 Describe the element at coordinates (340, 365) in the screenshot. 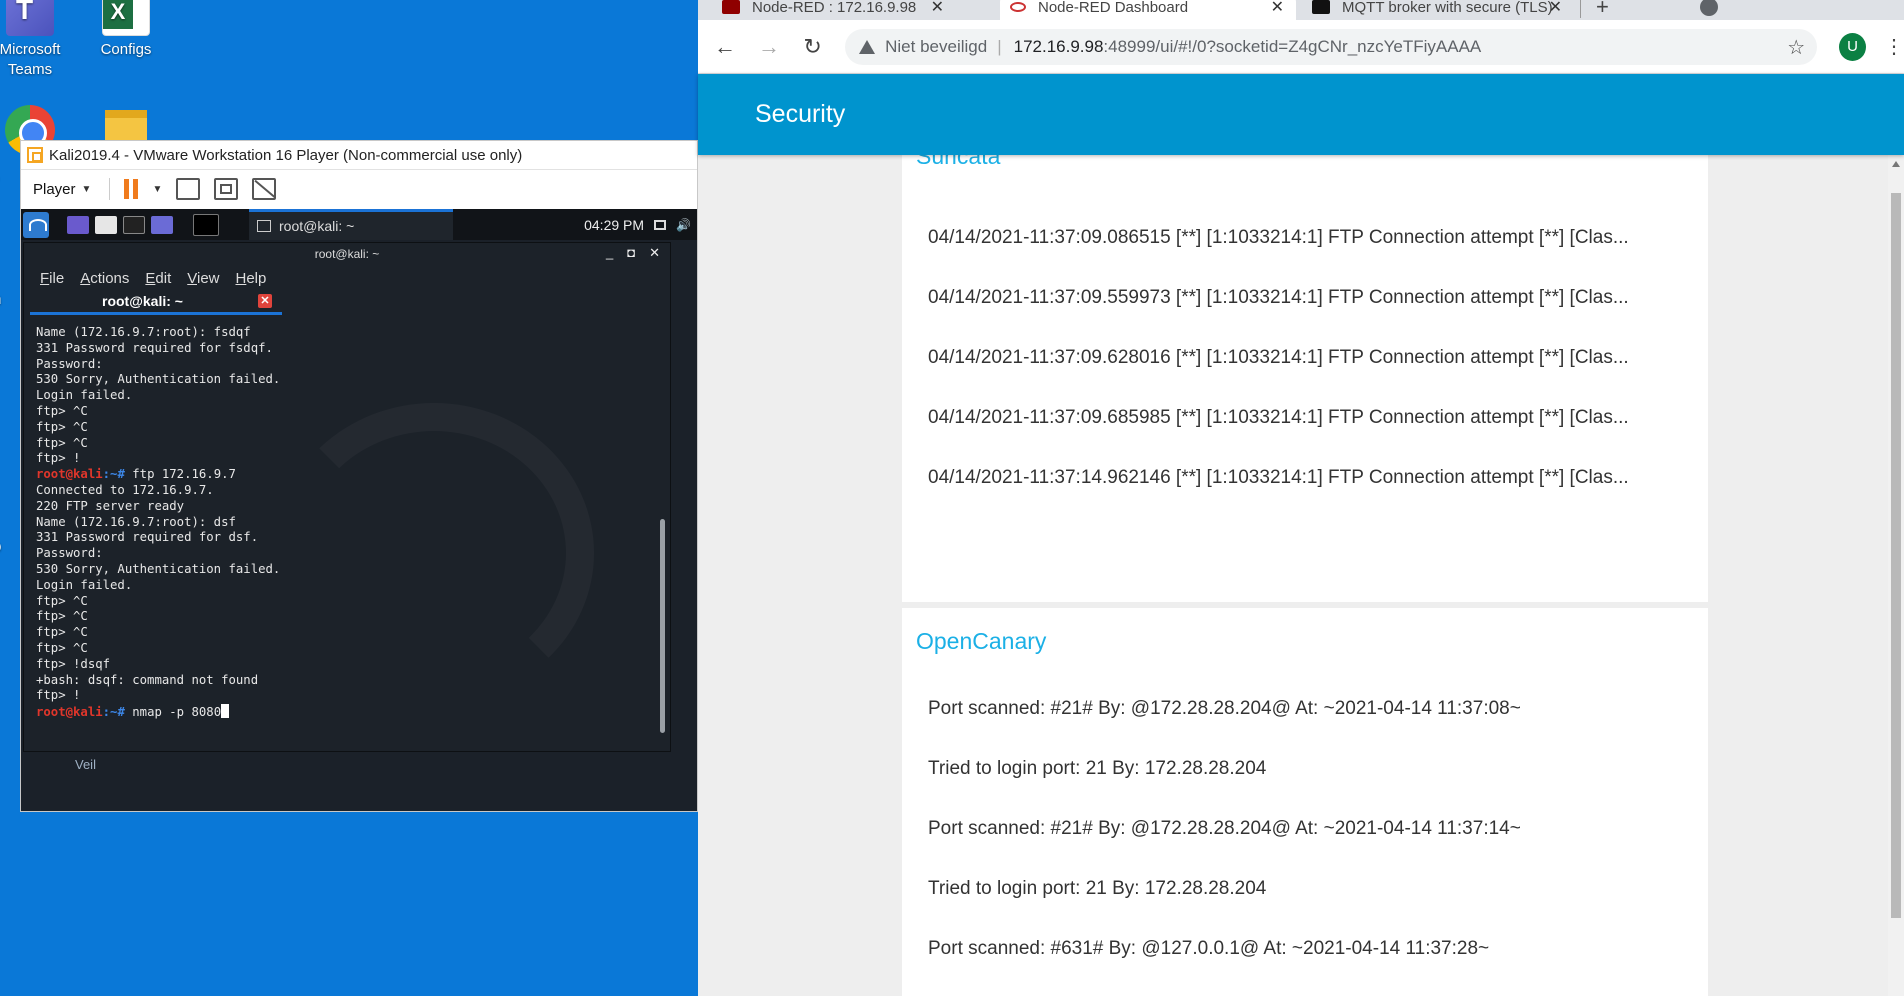

I see `terminal-line: Password:` at that location.